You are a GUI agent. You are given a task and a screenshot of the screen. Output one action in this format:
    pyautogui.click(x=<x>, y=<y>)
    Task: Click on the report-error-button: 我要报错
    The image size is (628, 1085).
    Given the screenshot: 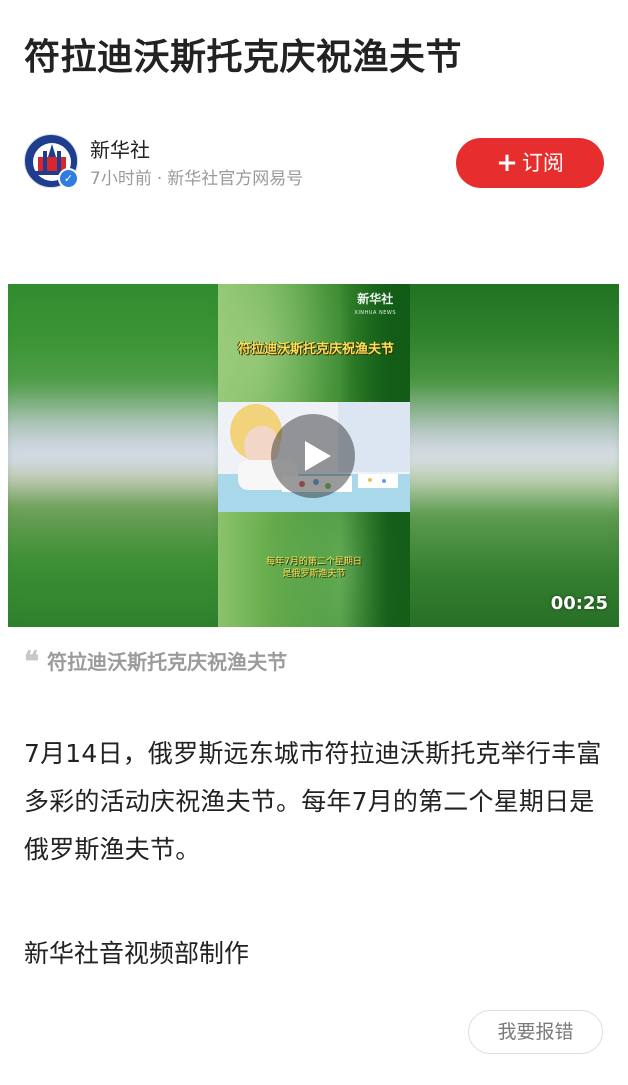 What is the action you would take?
    pyautogui.click(x=535, y=1032)
    